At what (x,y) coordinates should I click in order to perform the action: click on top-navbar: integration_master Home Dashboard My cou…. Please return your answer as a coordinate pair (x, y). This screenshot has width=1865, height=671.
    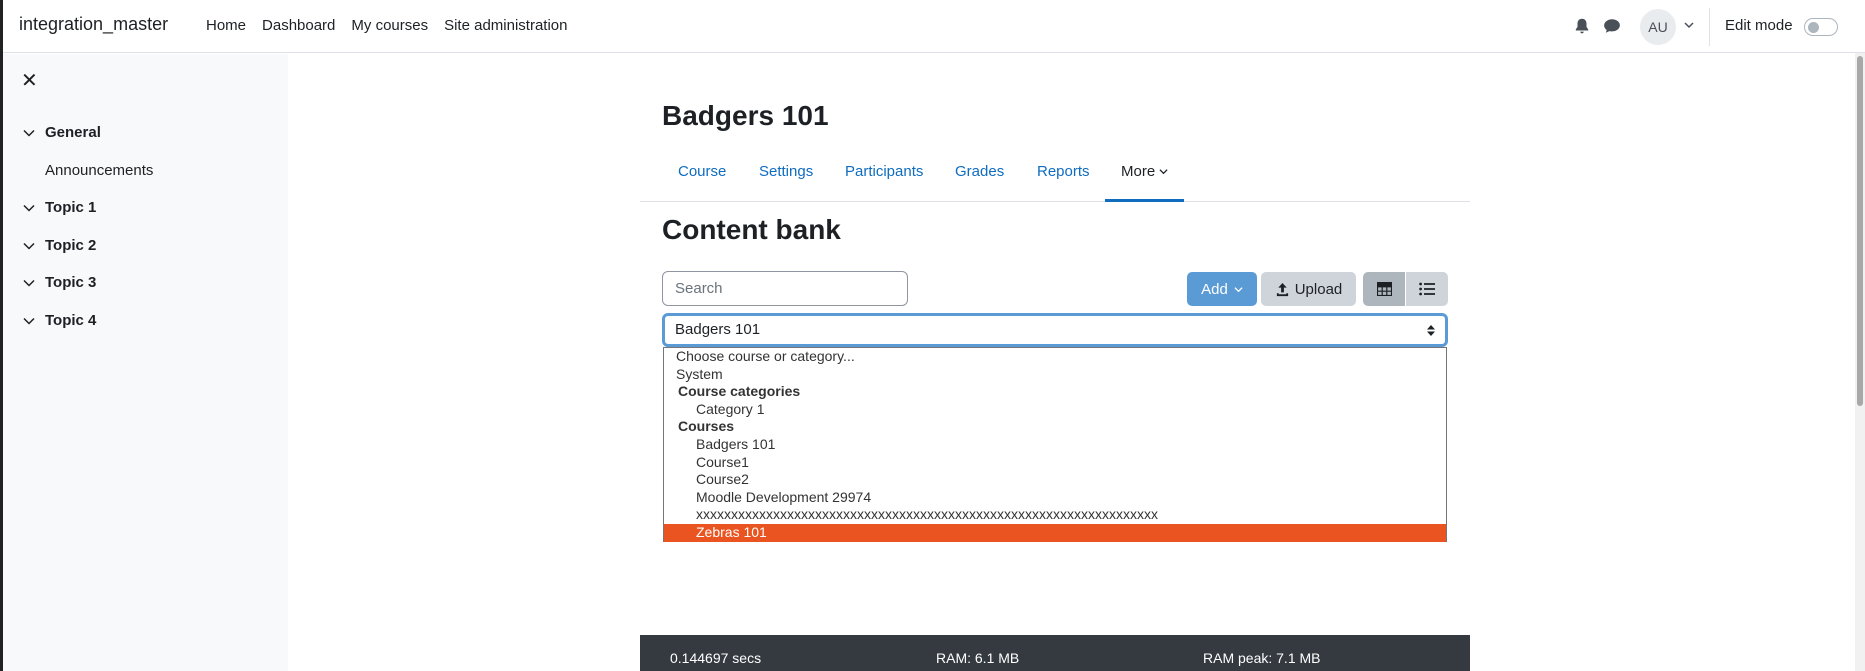
    Looking at the image, I should click on (934, 26).